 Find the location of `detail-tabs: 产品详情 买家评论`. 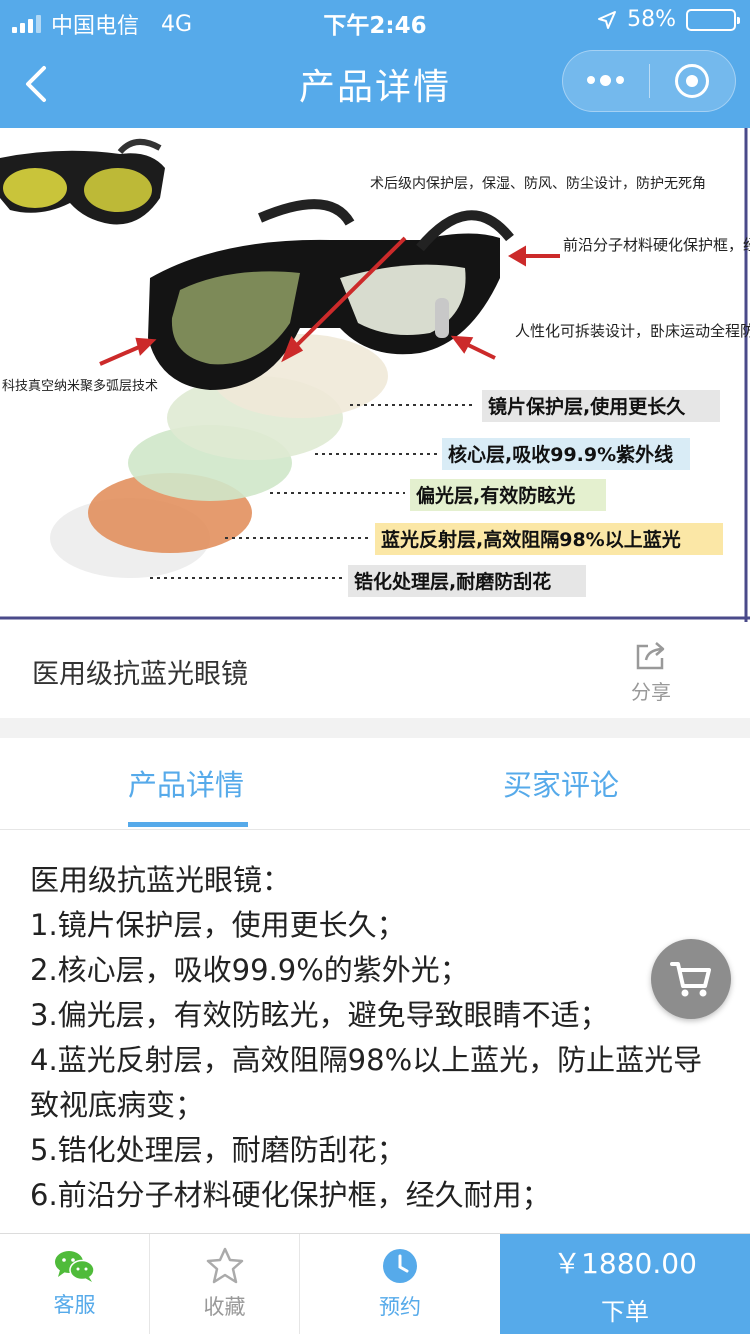

detail-tabs: 产品详情 买家评论 is located at coordinates (375, 784).